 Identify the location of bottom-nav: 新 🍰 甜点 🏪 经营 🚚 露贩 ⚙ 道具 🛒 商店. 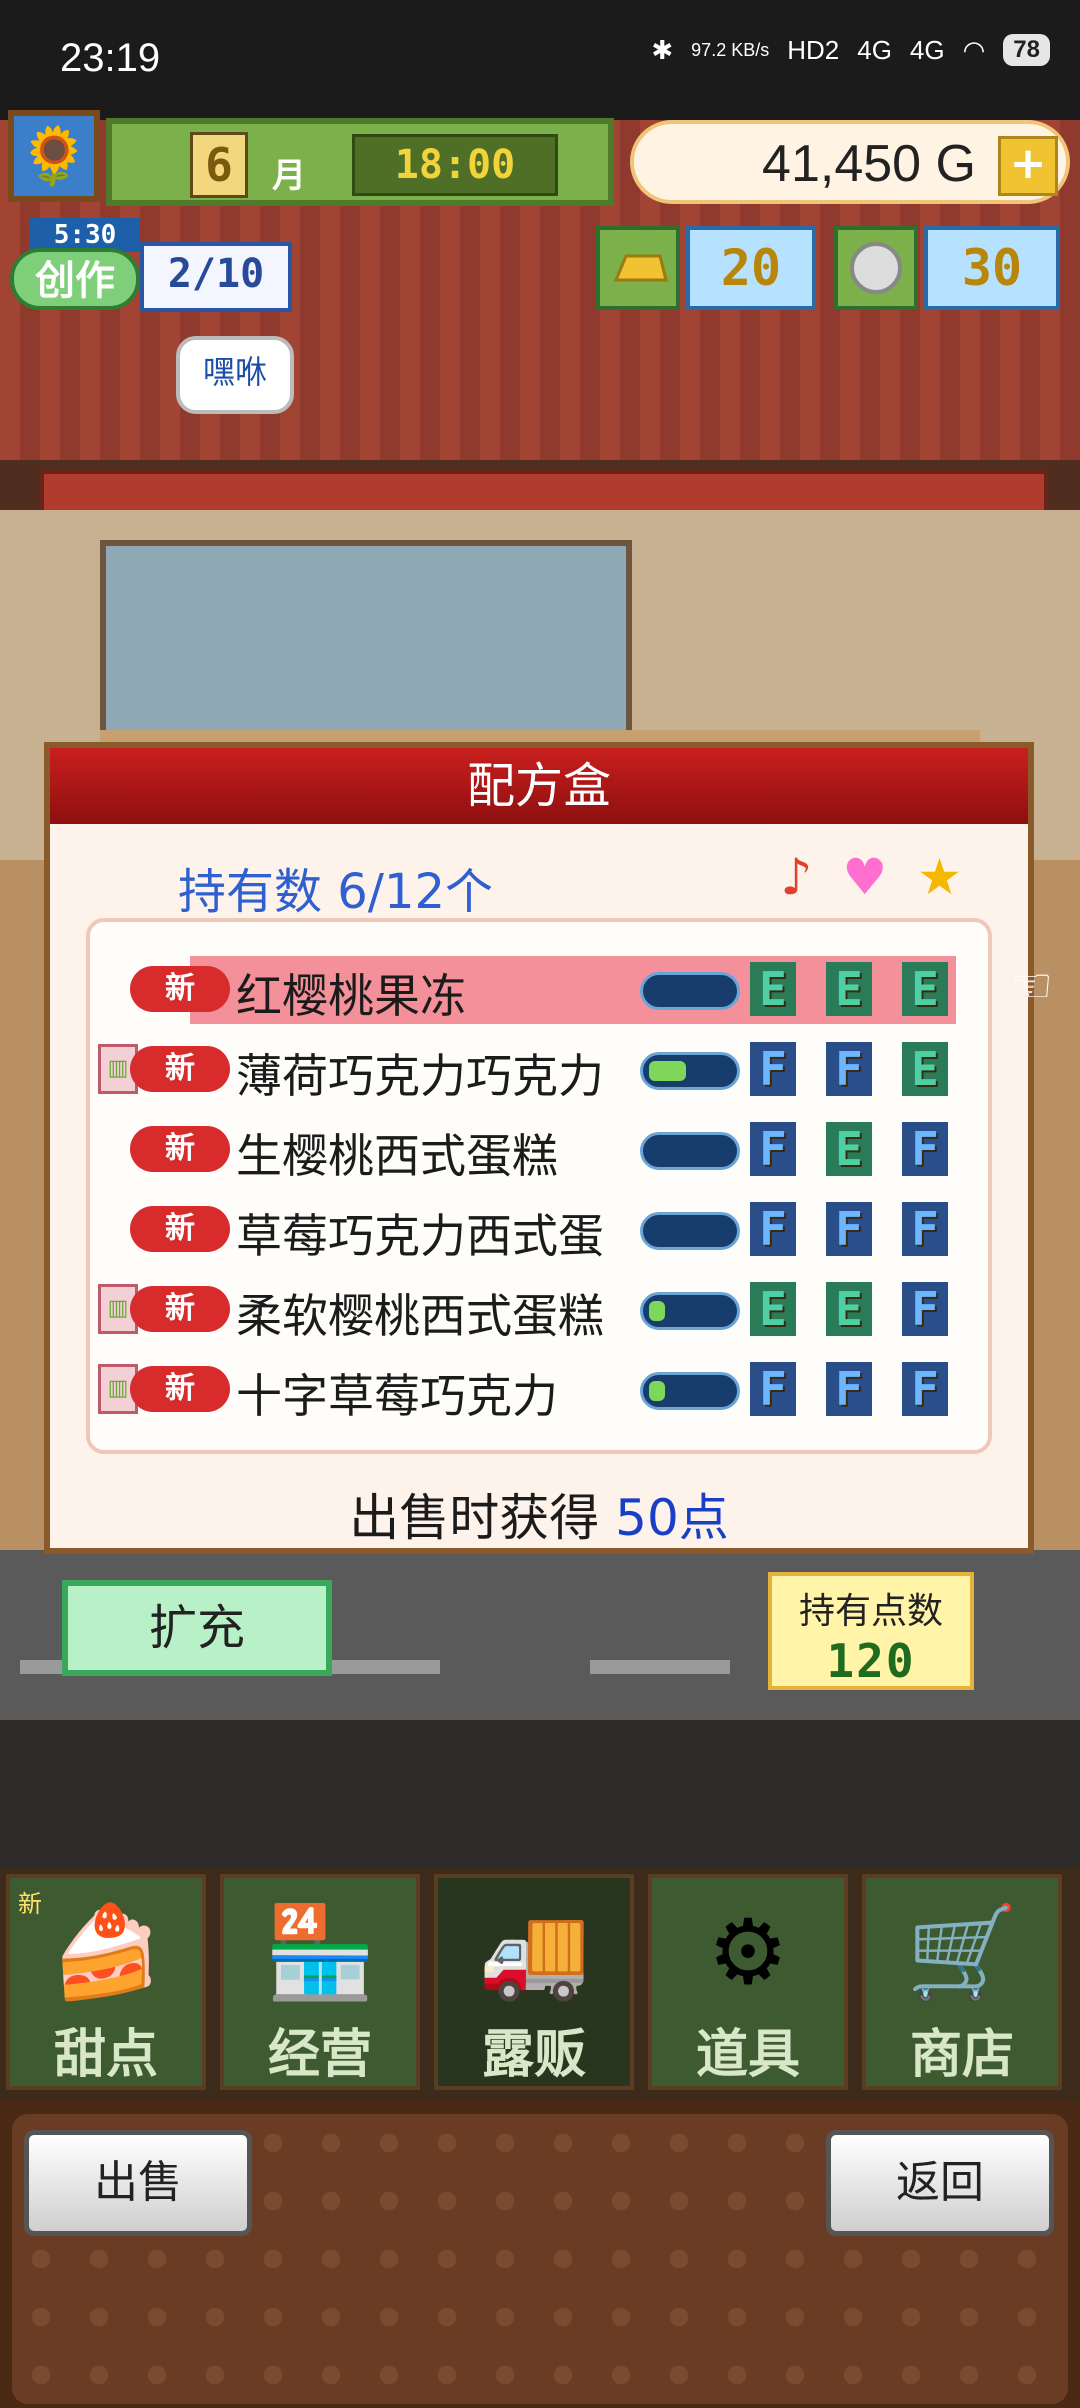
(540, 1984).